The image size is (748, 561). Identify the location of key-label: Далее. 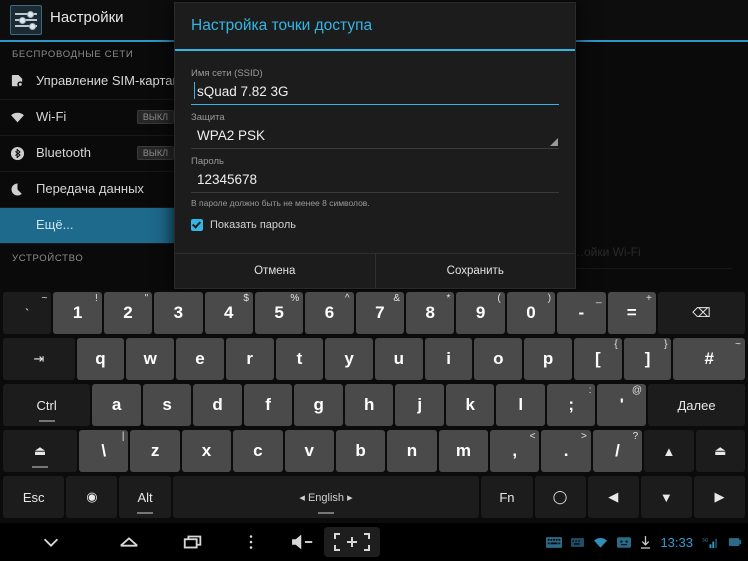
(696, 405).